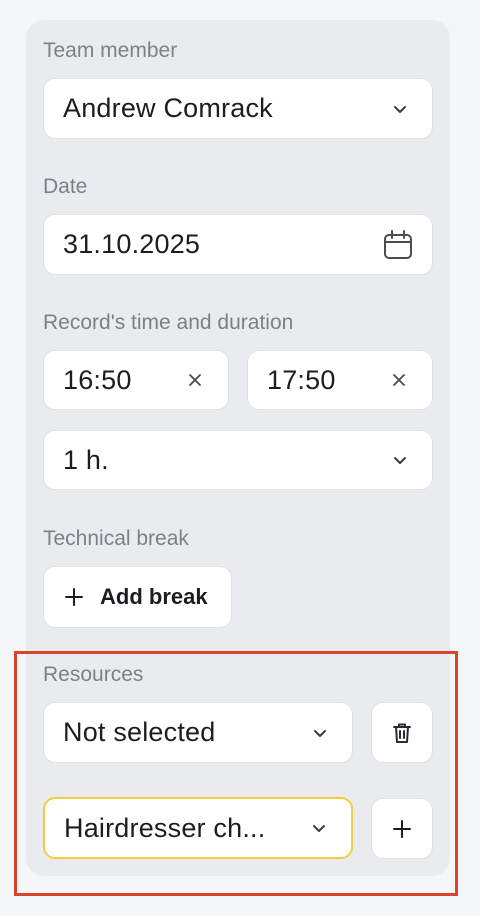 This screenshot has height=916, width=480. I want to click on add-break-button: Add break, so click(137, 597).